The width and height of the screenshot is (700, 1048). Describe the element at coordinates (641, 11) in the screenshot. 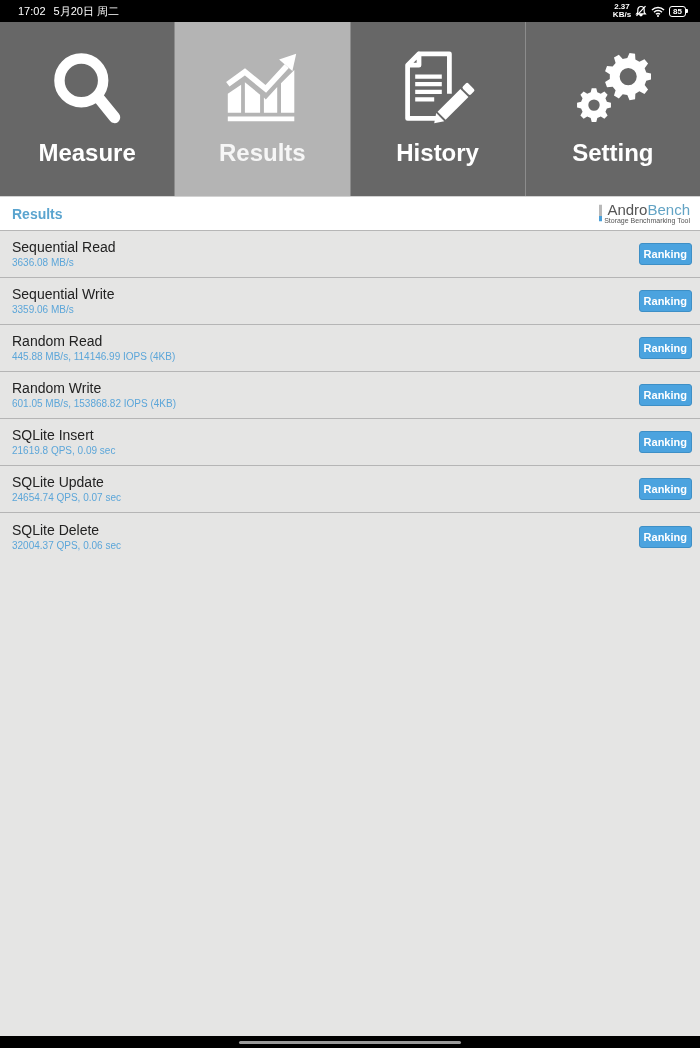

I see `mute-icon` at that location.